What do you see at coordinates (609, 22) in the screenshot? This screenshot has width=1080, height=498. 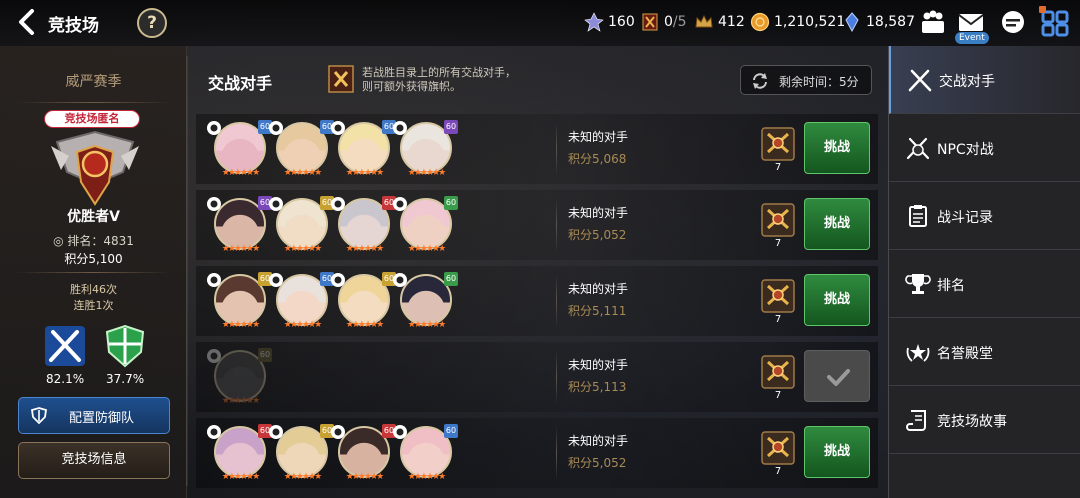 I see `resource-rank-token: 160` at bounding box center [609, 22].